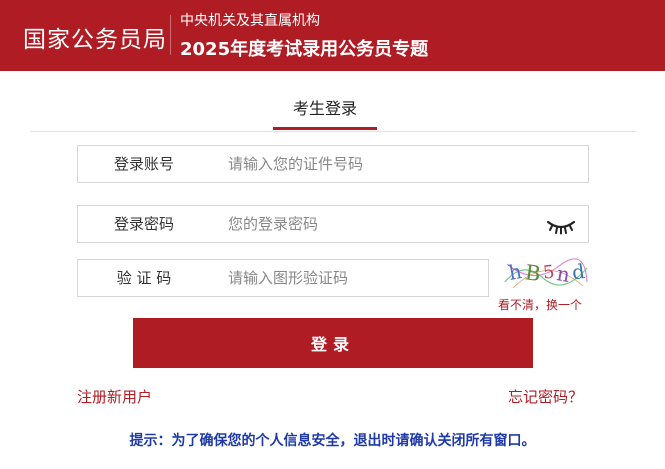 This screenshot has height=469, width=665. What do you see at coordinates (170, 35) in the screenshot?
I see `header-divider` at bounding box center [170, 35].